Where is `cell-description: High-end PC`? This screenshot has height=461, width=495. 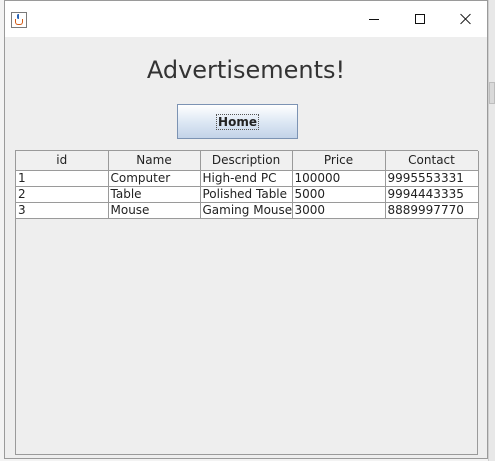 cell-description: High-end PC is located at coordinates (246, 178).